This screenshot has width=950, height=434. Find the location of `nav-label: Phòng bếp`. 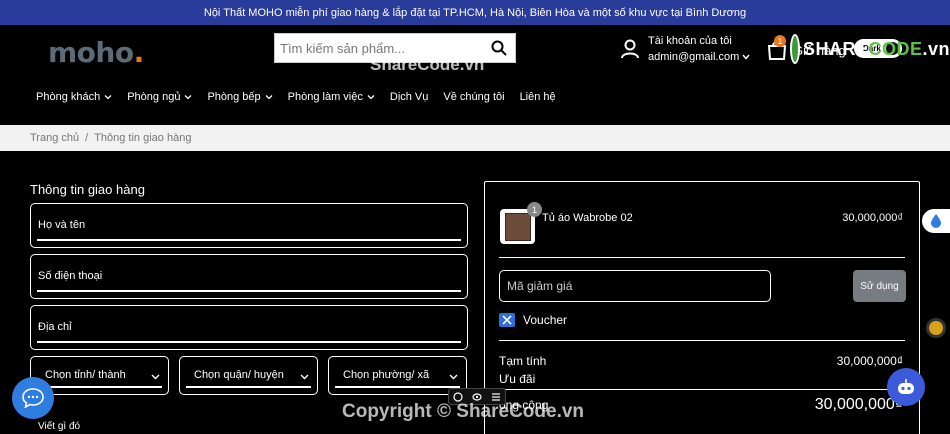

nav-label: Phòng bếp is located at coordinates (234, 97).